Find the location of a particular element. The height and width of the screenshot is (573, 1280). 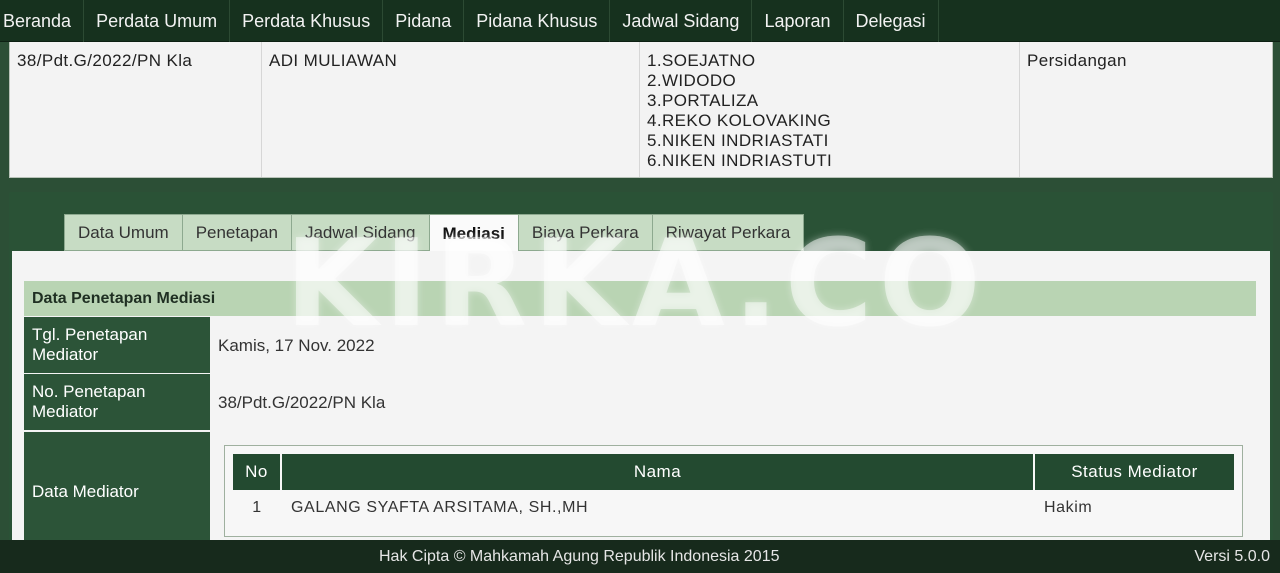

column-header-status: Status Mediator is located at coordinates (1133, 472).